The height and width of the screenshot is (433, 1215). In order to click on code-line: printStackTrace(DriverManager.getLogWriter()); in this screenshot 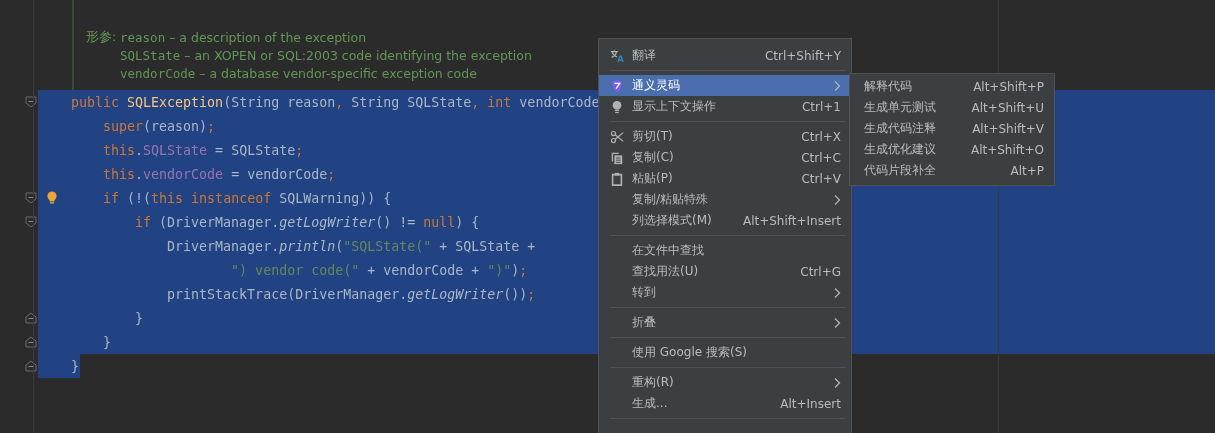, I will do `click(351, 294)`.